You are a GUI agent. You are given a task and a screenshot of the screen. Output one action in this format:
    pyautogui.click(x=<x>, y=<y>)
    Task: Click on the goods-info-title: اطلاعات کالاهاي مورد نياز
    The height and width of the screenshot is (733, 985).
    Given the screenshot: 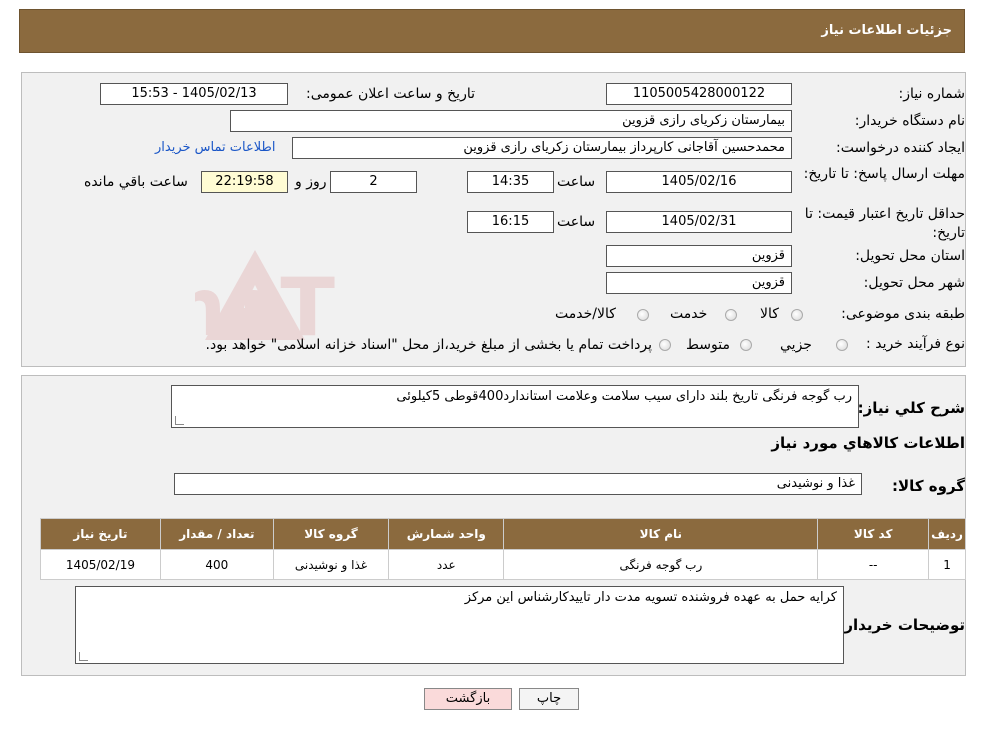 What is the action you would take?
    pyautogui.click(x=868, y=443)
    